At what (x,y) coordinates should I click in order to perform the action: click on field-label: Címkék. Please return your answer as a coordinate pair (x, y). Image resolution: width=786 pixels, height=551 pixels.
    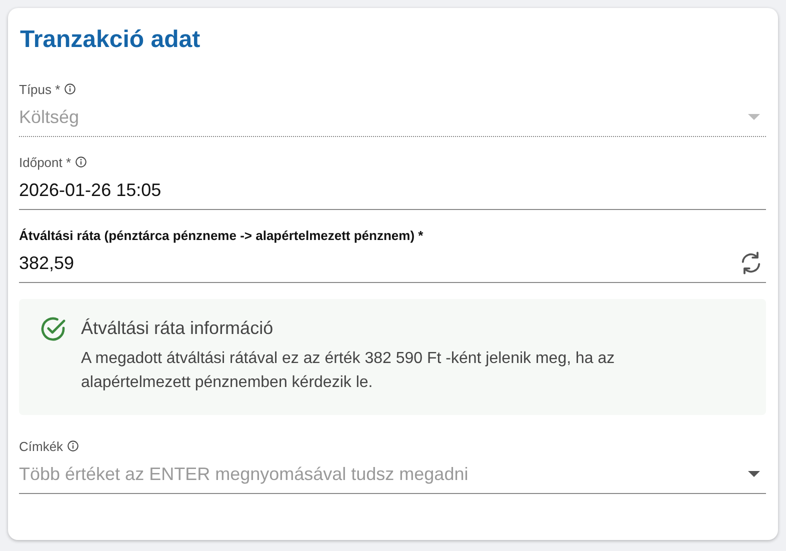
    Looking at the image, I should click on (41, 446).